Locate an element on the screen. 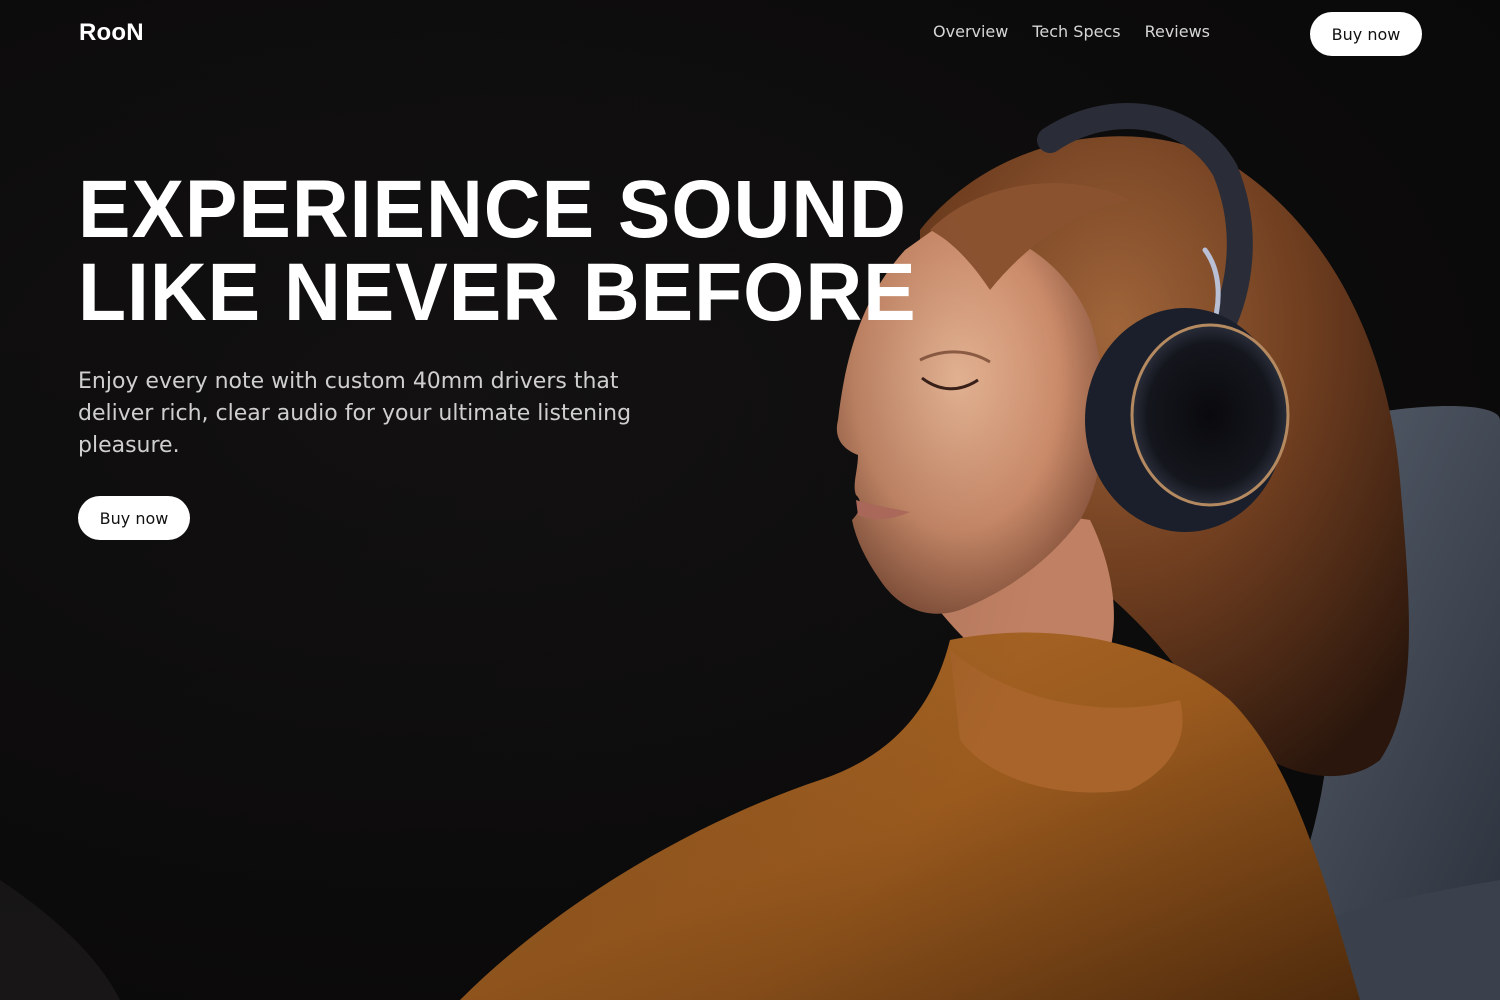  brand-logo: RooN is located at coordinates (111, 33).